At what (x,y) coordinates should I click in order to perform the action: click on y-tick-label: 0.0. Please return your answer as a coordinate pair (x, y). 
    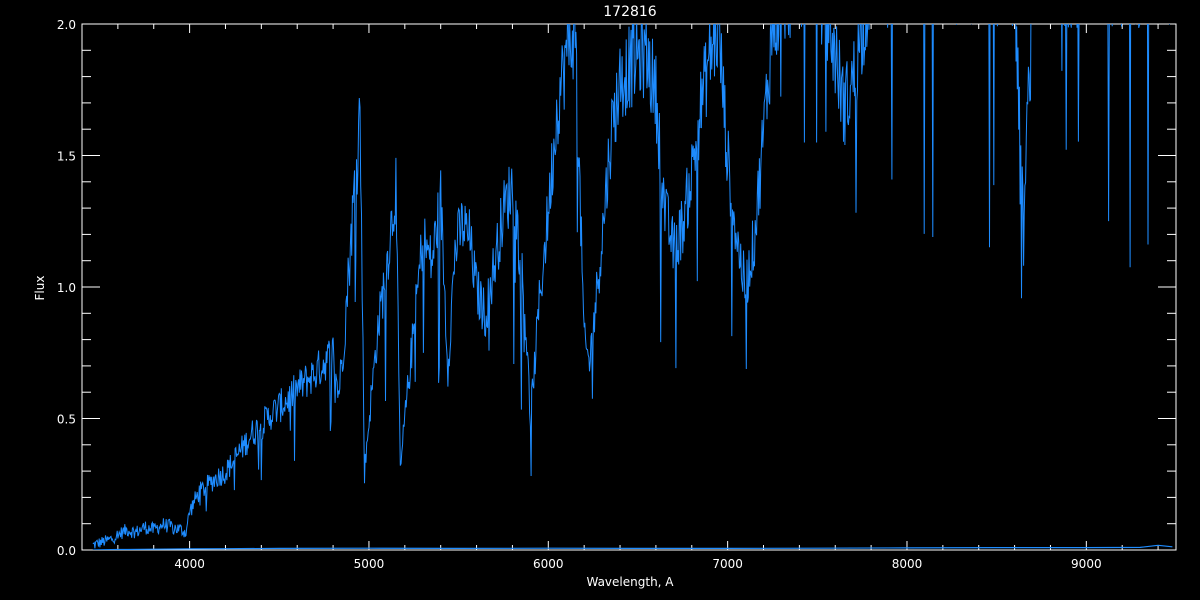
    Looking at the image, I should click on (66, 551).